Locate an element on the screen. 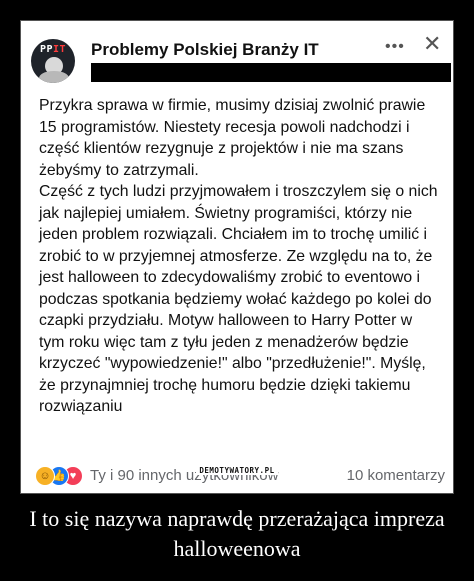 The width and height of the screenshot is (474, 581). group-avatar: PPIT is located at coordinates (53, 61).